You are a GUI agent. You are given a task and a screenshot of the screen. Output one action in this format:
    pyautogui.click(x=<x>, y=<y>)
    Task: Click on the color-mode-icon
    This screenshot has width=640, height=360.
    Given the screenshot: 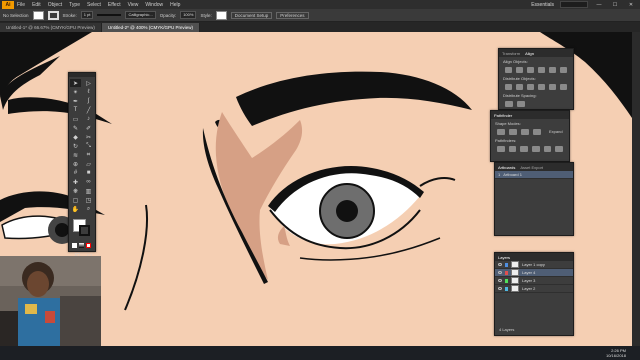 What is the action you would take?
    pyautogui.click(x=74, y=245)
    